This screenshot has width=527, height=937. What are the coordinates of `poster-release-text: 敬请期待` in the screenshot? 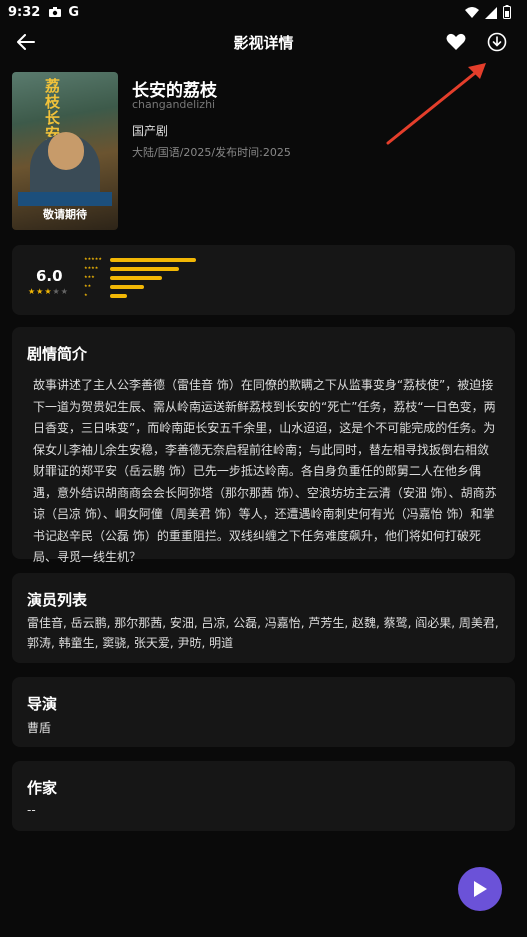 It's located at (65, 214).